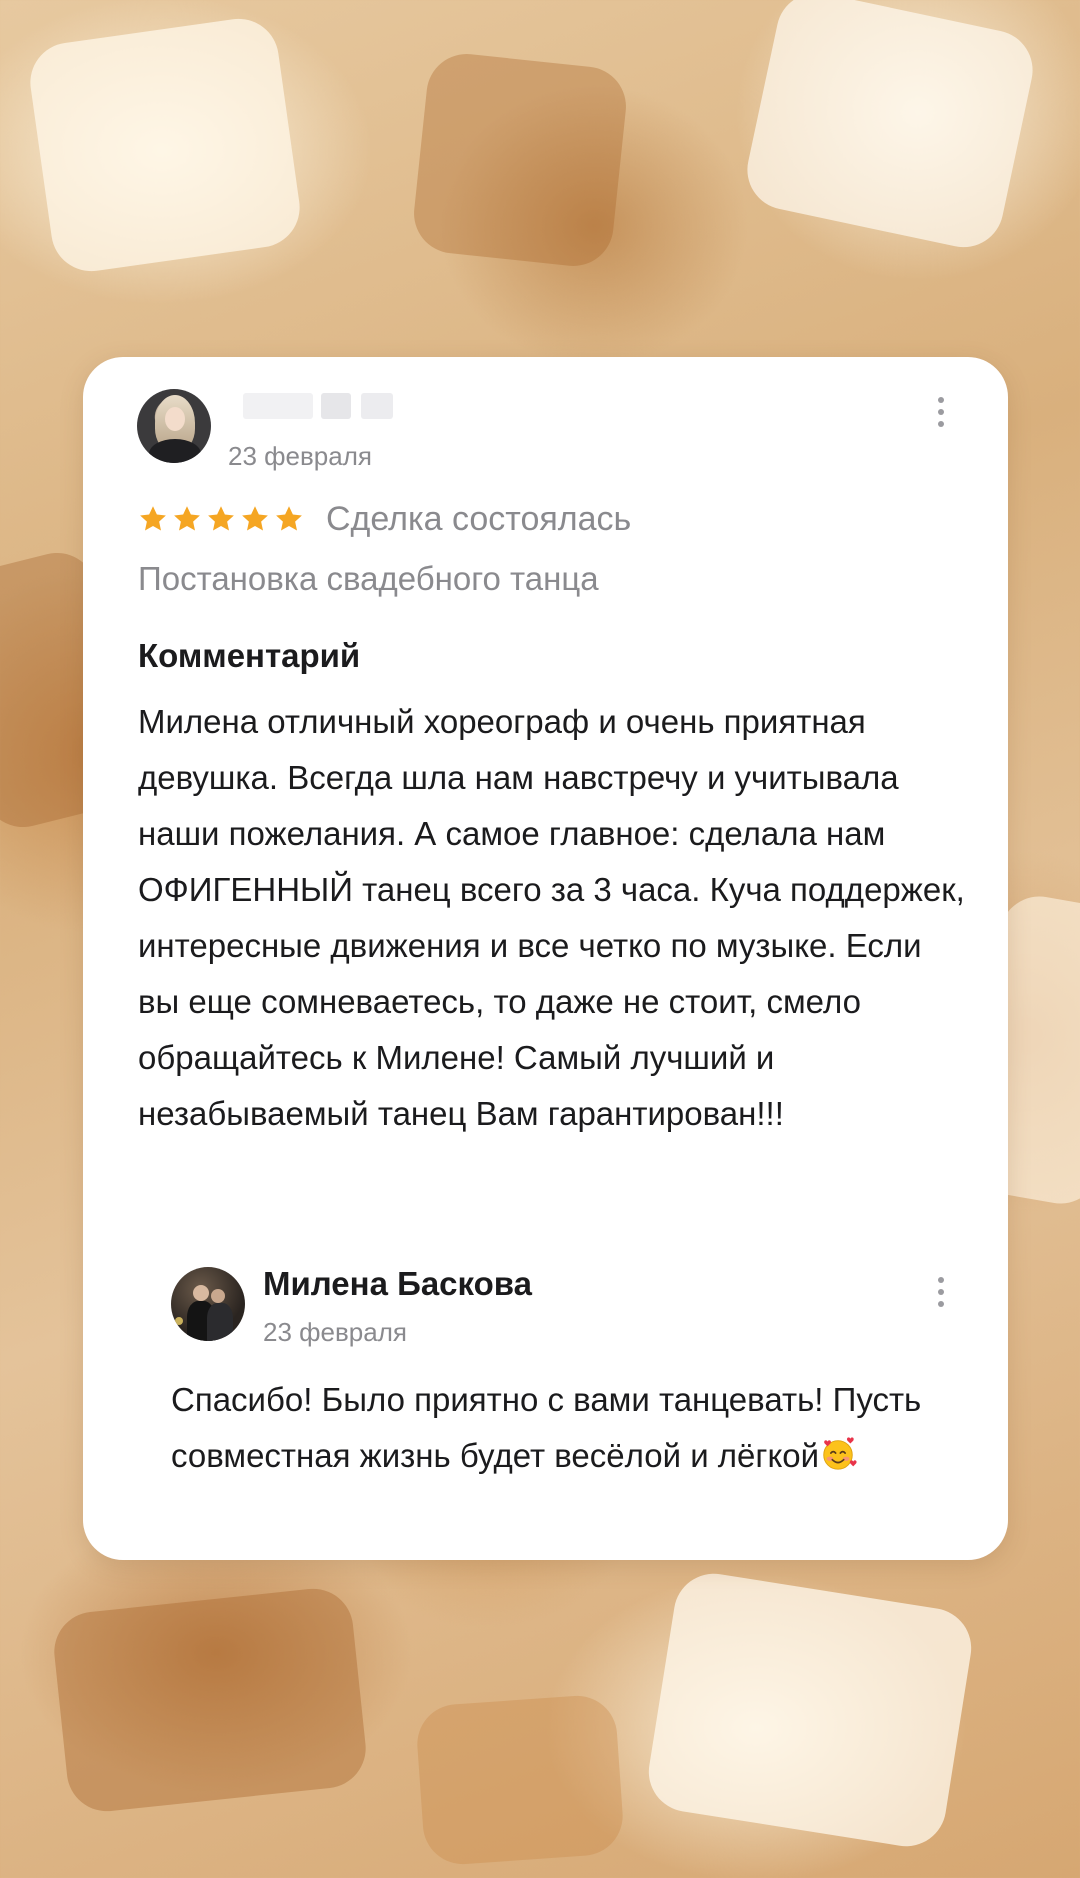 The height and width of the screenshot is (1878, 1080). Describe the element at coordinates (368, 578) in the screenshot. I see `service-name: Постановка свадебного танца` at that location.